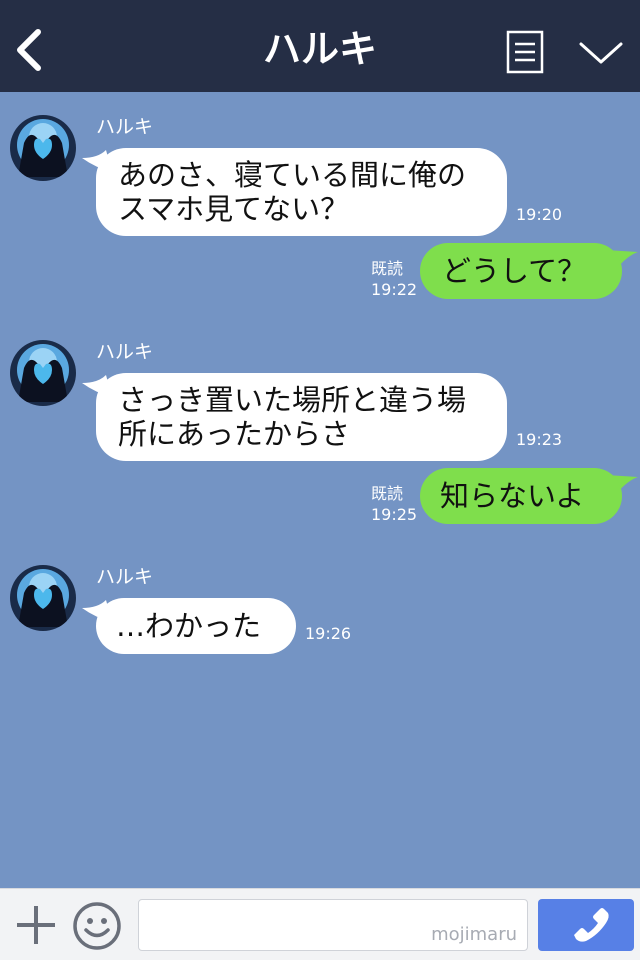 The height and width of the screenshot is (960, 640). I want to click on message-line: 所にあったからさ, so click(234, 434).